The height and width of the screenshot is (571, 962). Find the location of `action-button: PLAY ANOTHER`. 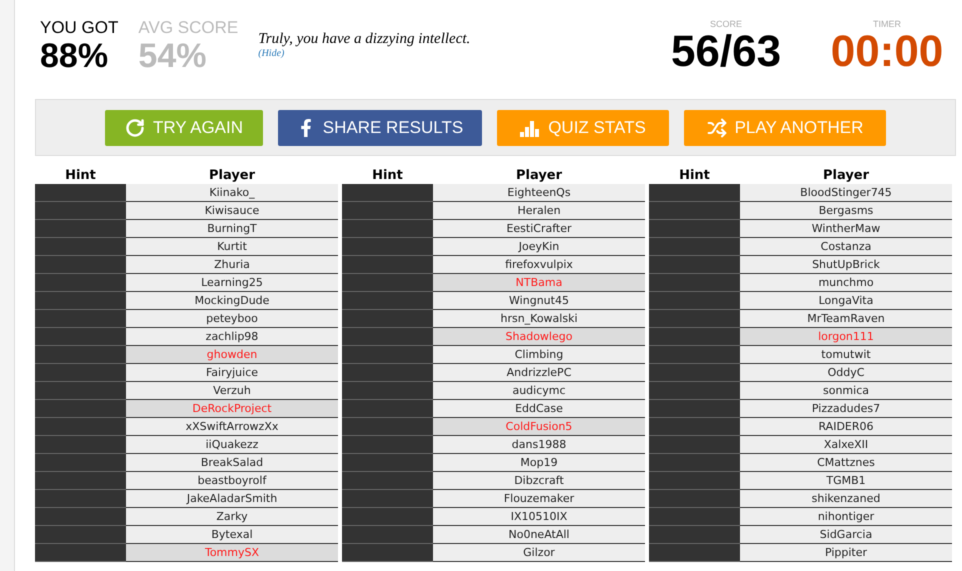

action-button: PLAY ANOTHER is located at coordinates (785, 128).